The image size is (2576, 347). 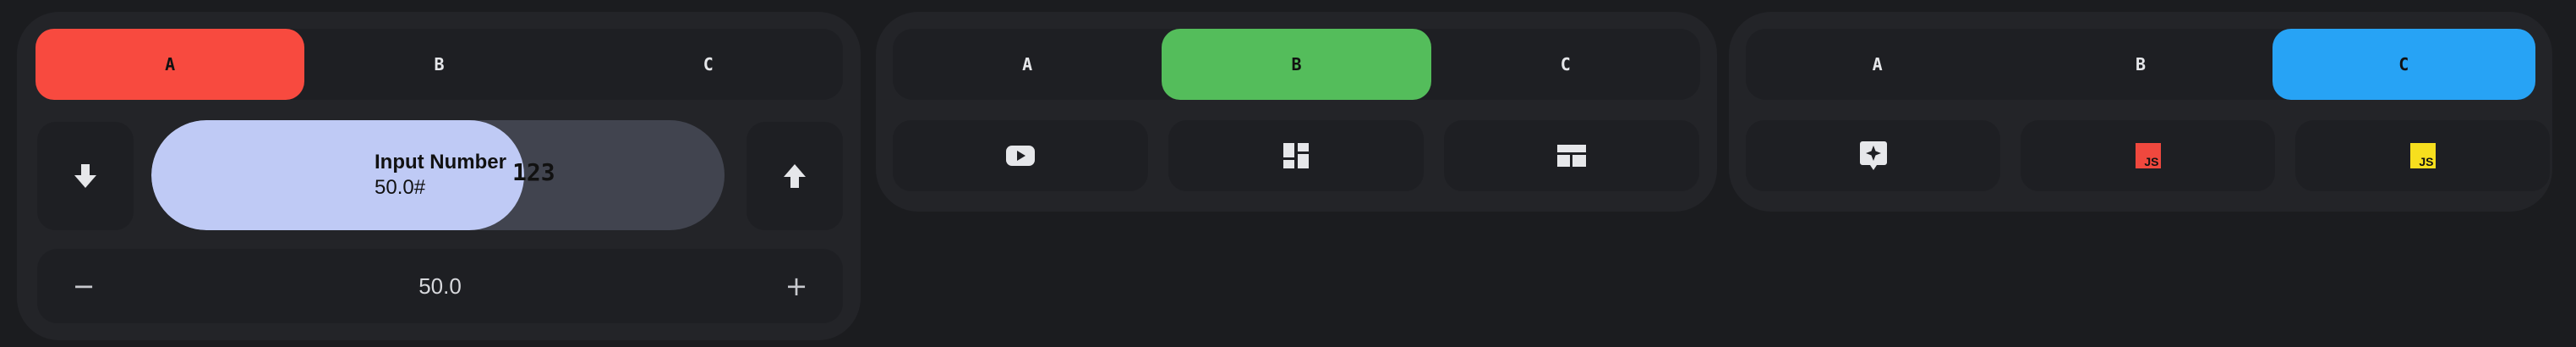 I want to click on slider-title: Input Number, so click(x=440, y=162).